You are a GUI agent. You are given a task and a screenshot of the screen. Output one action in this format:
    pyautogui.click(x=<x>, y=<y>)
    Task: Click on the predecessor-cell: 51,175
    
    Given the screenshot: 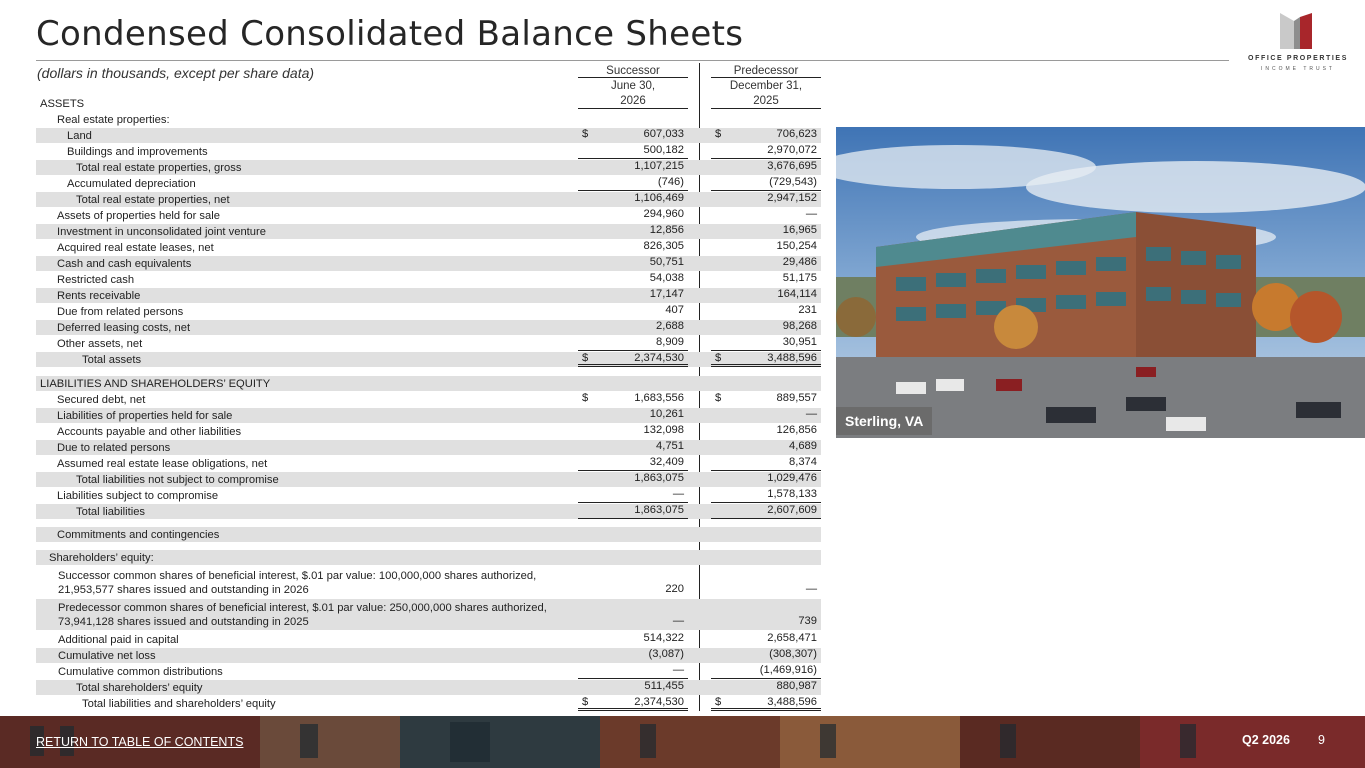 What is the action you would take?
    pyautogui.click(x=766, y=279)
    